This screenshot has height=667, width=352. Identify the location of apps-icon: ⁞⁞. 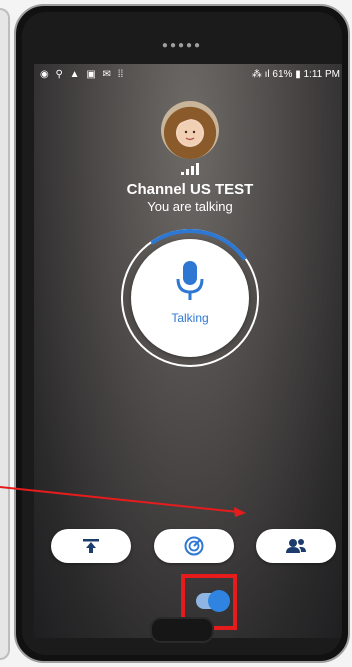
(120, 74).